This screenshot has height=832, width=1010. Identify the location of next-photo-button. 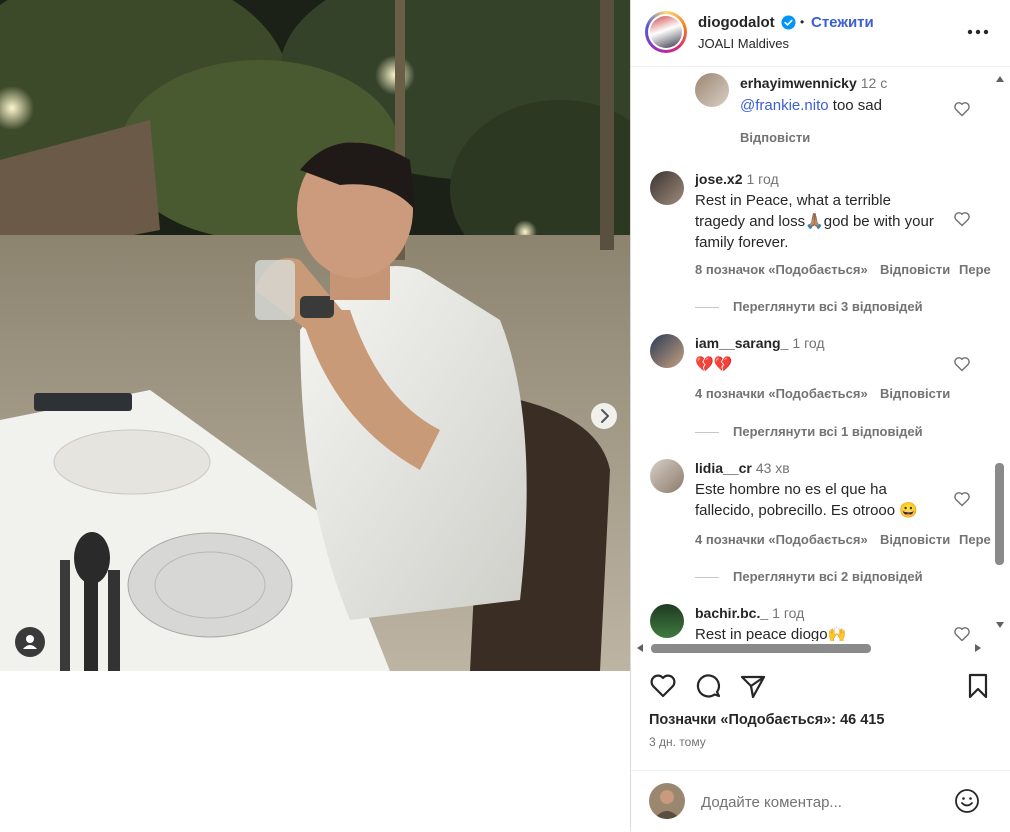
(604, 416).